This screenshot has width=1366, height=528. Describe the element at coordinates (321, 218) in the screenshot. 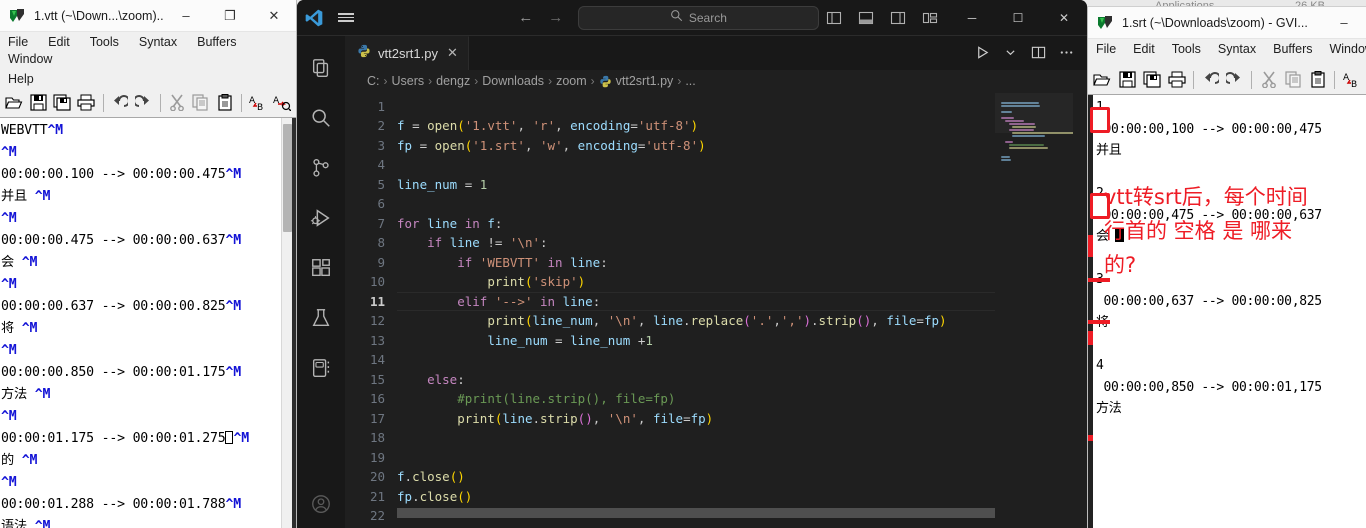

I see `run-and-debug-icon` at that location.